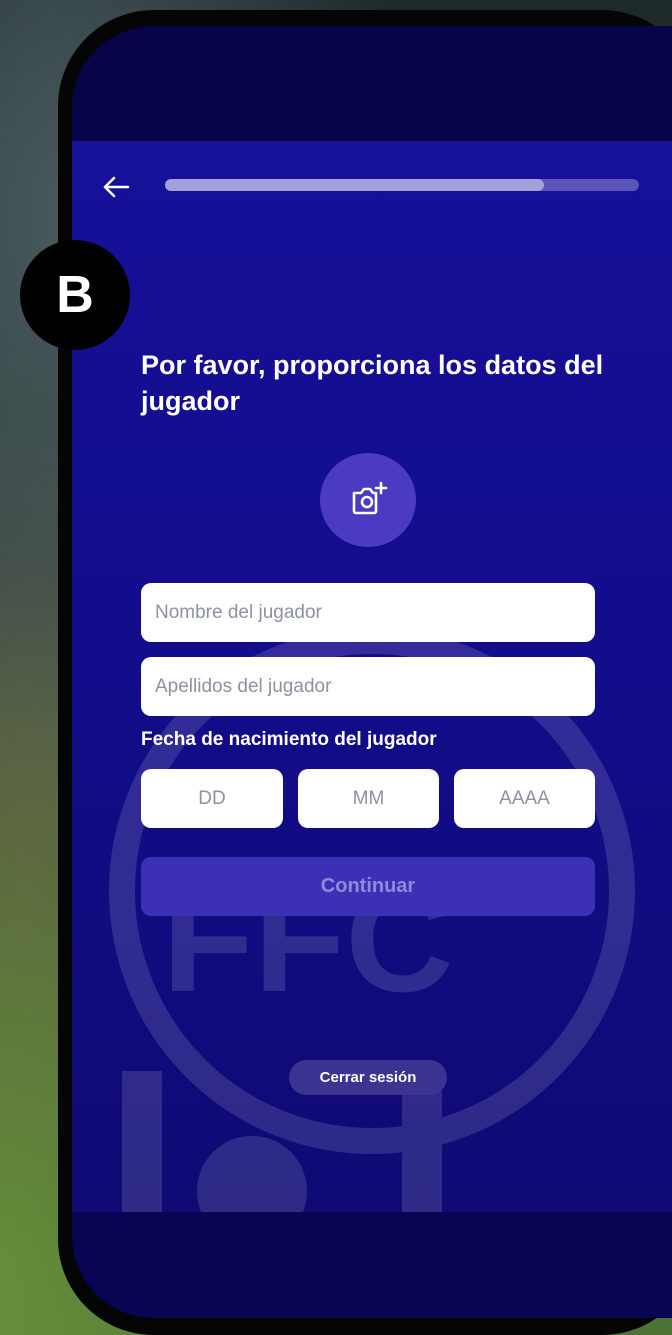 This screenshot has width=672, height=1335. Describe the element at coordinates (368, 1077) in the screenshot. I see `logout-button: Cerrar sesión` at that location.